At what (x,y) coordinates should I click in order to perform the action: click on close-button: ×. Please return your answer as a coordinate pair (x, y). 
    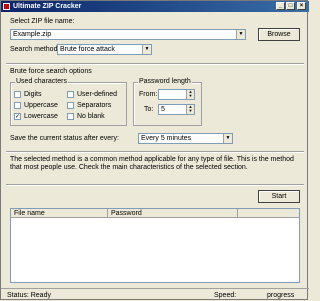
    Looking at the image, I should click on (301, 6).